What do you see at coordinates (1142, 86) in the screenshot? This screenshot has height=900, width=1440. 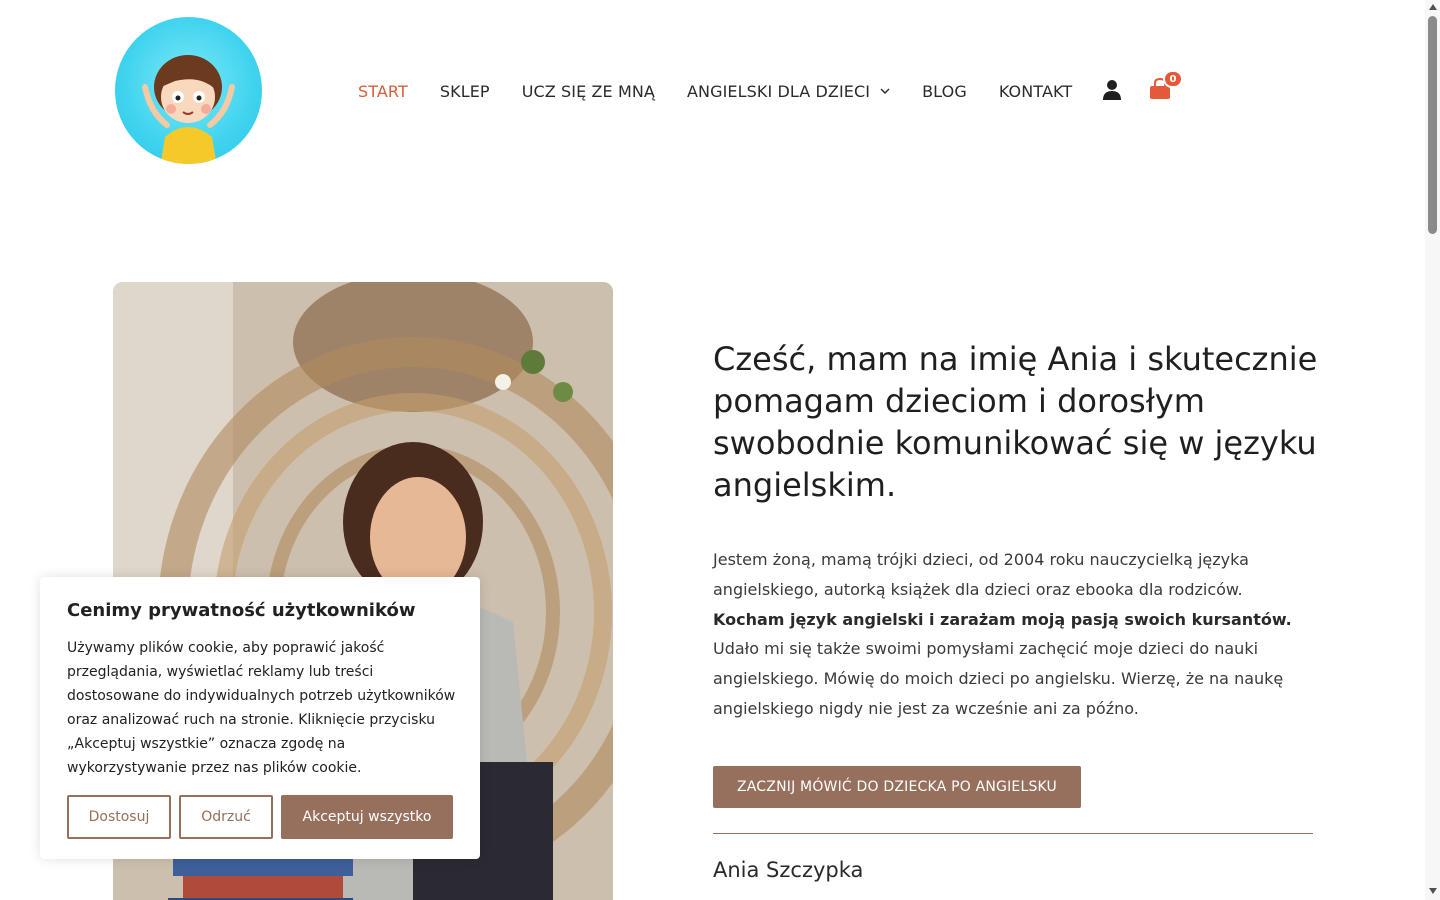 I see `header-icons: 0` at bounding box center [1142, 86].